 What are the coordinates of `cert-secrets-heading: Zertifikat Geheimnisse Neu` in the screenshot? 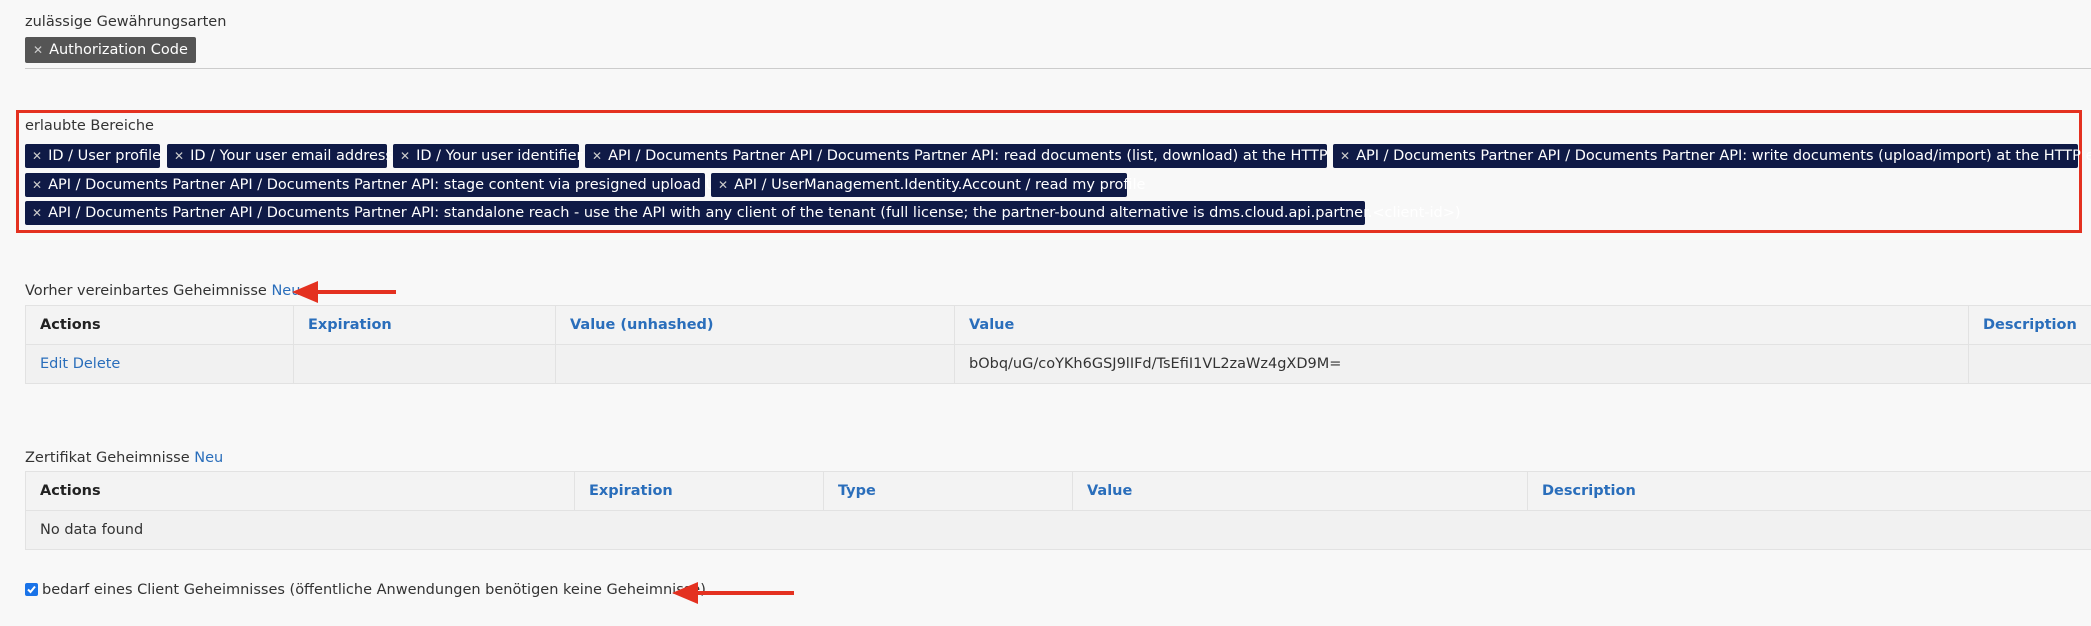 It's located at (124, 458).